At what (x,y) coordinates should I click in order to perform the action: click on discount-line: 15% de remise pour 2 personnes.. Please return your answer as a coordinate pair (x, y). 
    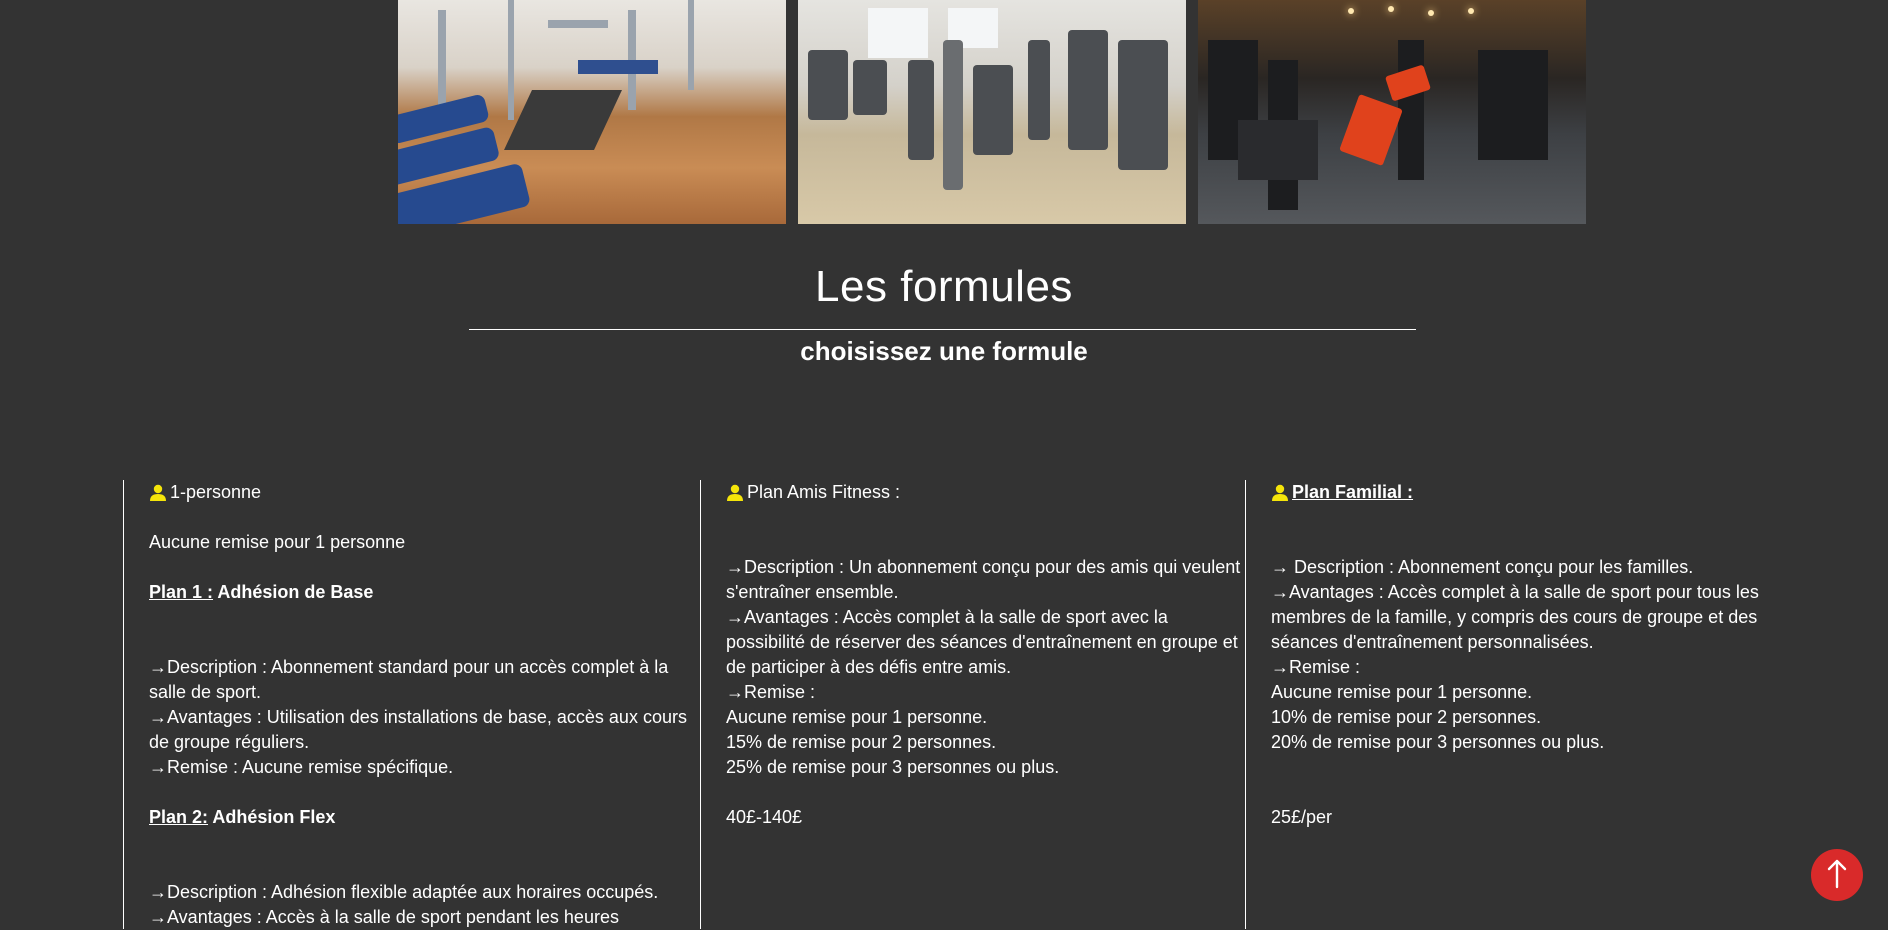
    Looking at the image, I should click on (861, 742).